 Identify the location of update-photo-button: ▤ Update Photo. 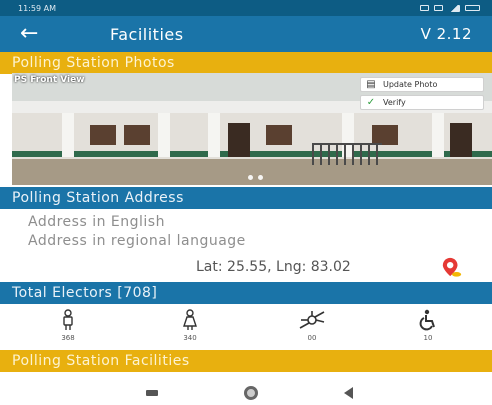
(422, 84).